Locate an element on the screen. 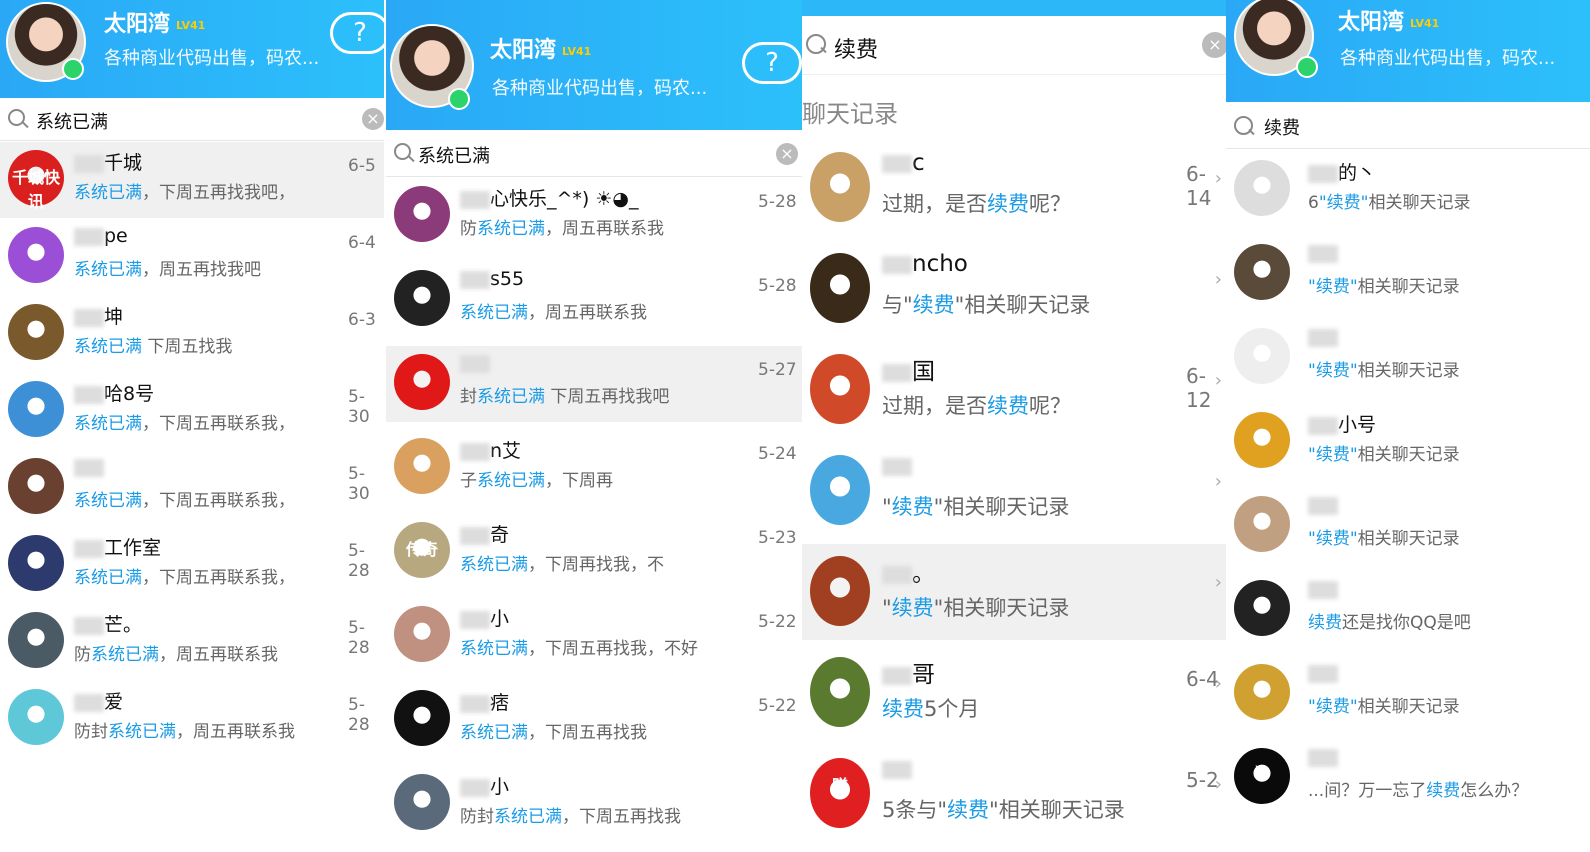 The width and height of the screenshot is (1590, 852). timestamp: 5-30 is located at coordinates (359, 407).